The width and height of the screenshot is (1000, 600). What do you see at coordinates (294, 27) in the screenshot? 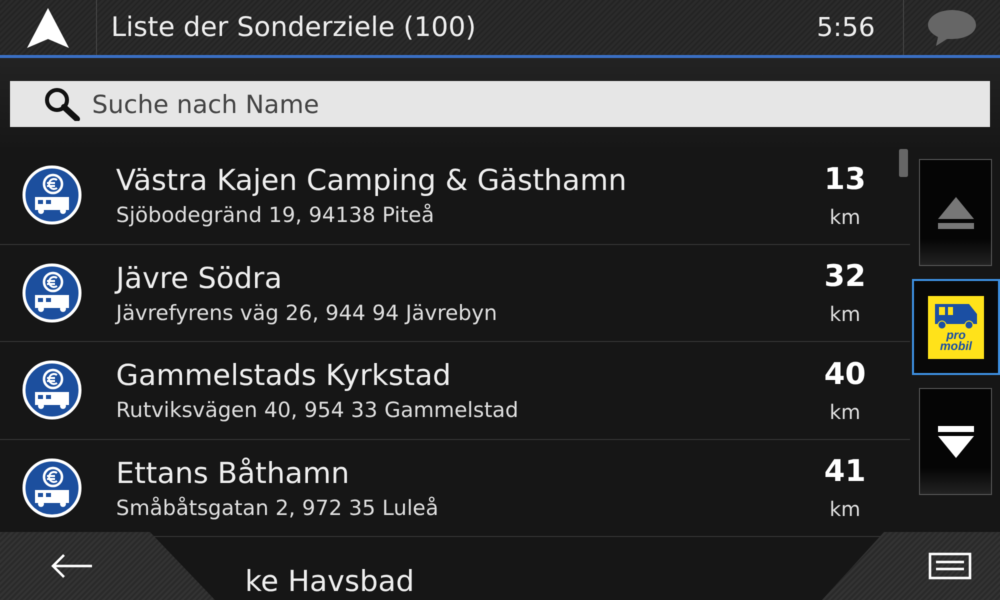
I see `screen-title: Liste der Sonderziele (100)` at bounding box center [294, 27].